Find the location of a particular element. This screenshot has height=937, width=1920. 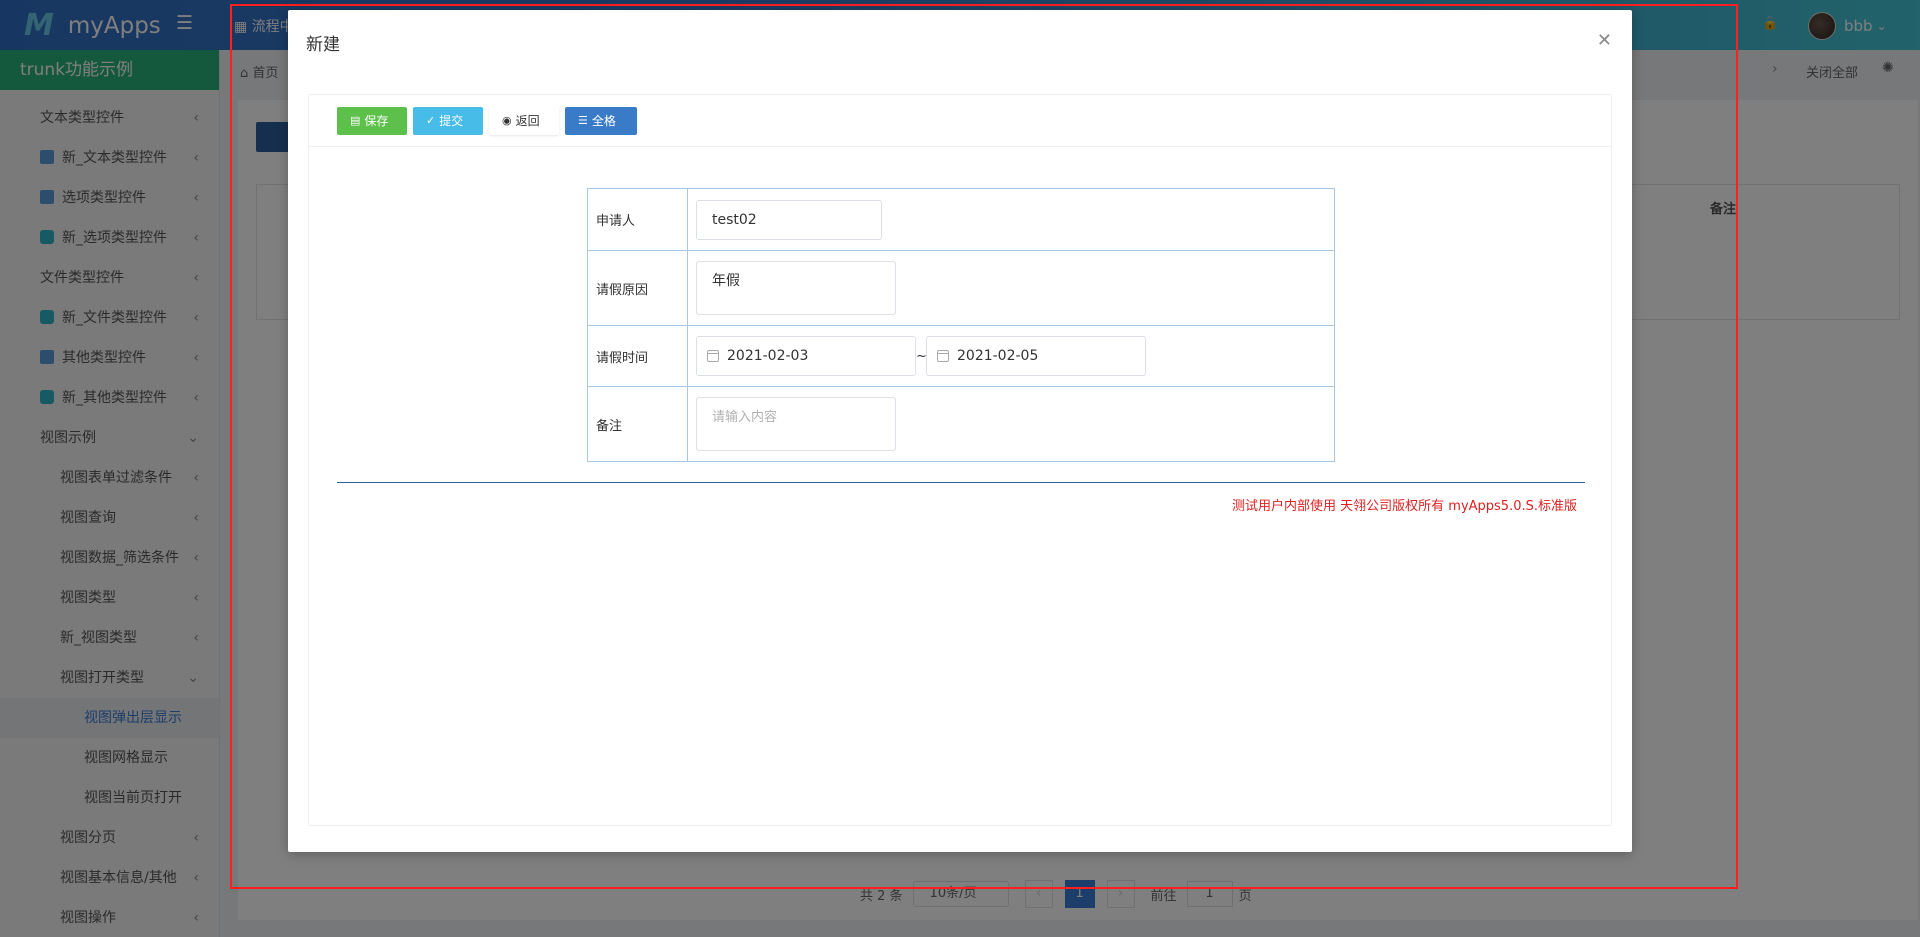

form-row-remark: 备注 请输入内容 is located at coordinates (961, 424).